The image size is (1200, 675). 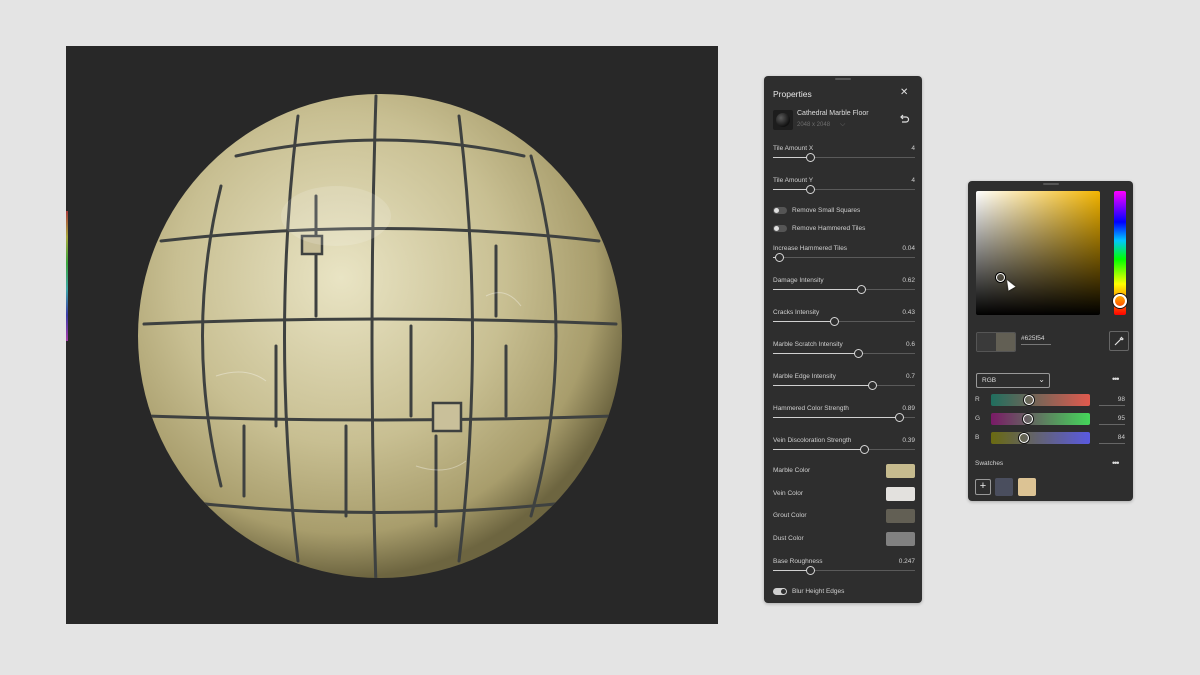 What do you see at coordinates (1036, 340) in the screenshot?
I see `hex-input: #625f54` at bounding box center [1036, 340].